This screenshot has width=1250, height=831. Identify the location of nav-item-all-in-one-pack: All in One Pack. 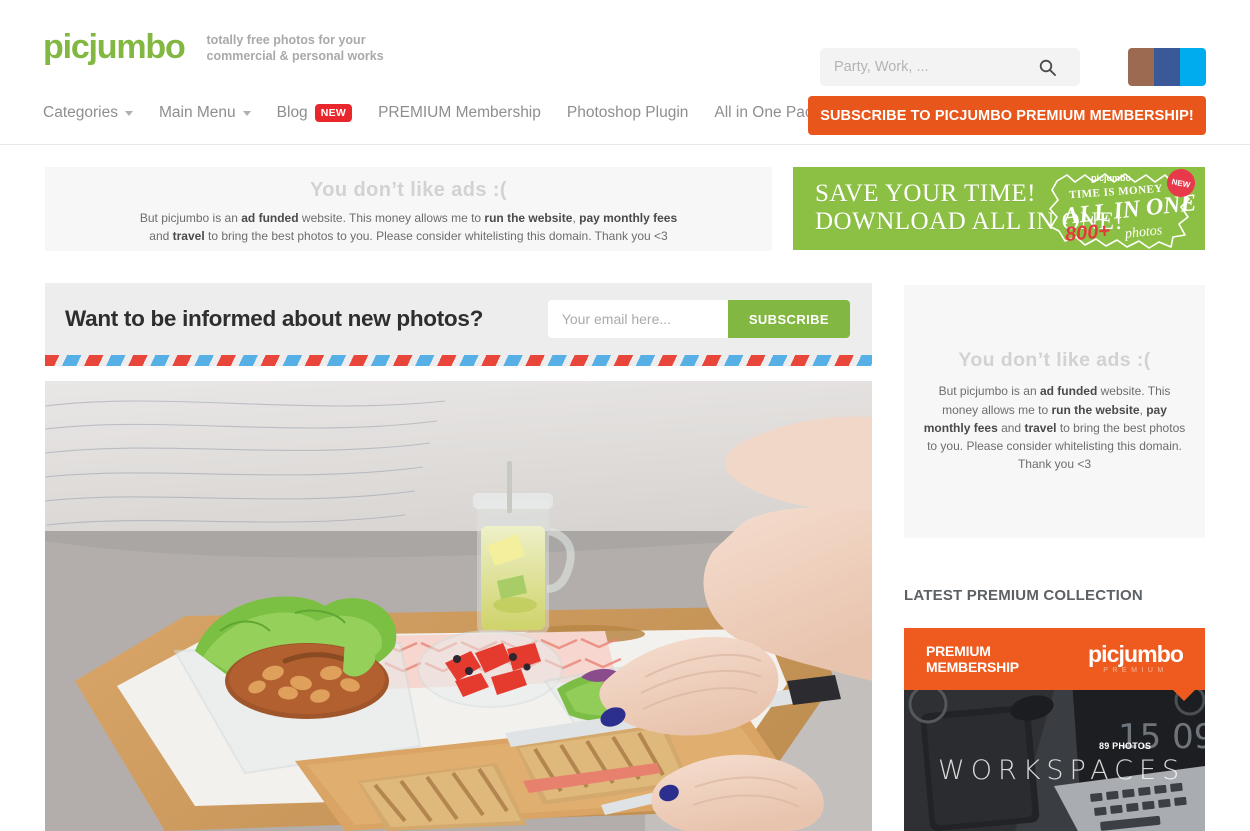
(767, 113).